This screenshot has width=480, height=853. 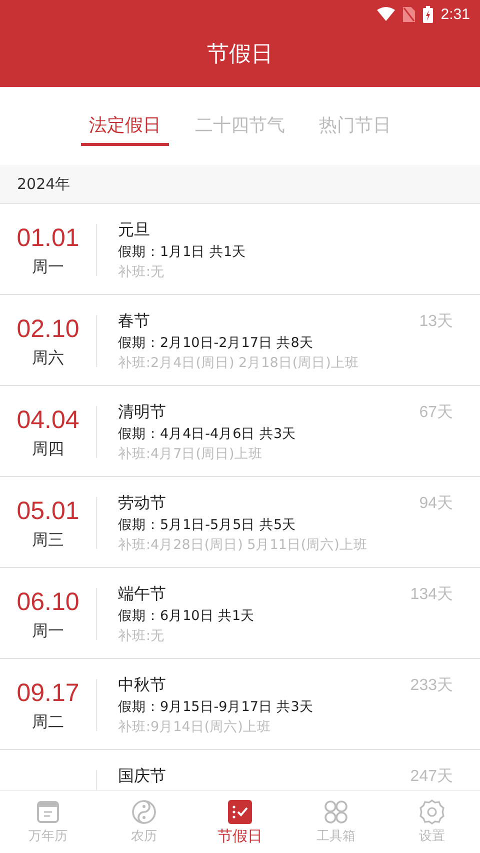 What do you see at coordinates (455, 14) in the screenshot?
I see `status-time: 2:31` at bounding box center [455, 14].